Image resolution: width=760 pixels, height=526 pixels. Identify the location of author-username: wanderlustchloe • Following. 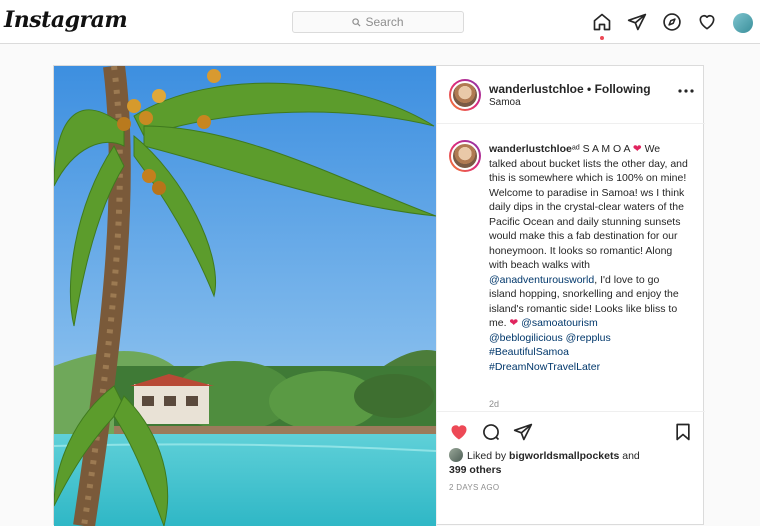
(570, 89).